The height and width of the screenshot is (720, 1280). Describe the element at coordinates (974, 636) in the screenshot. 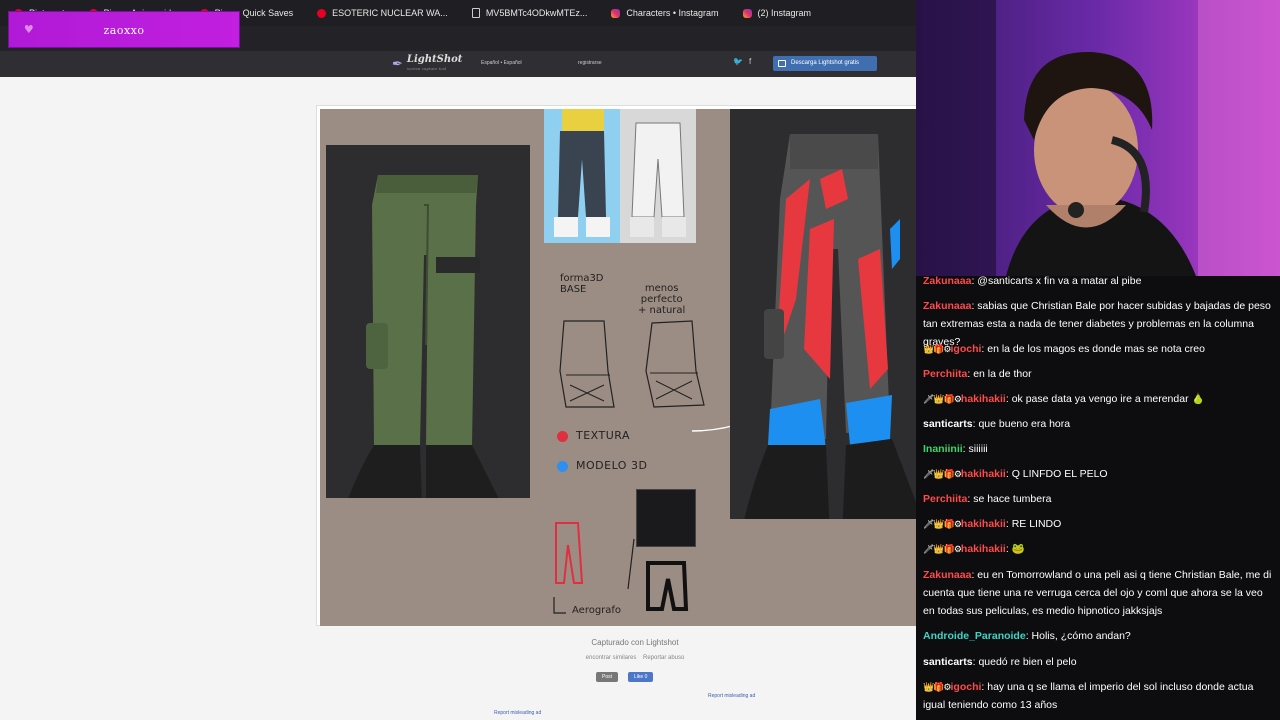

I see `chat-username: Androide_Paranoide` at that location.